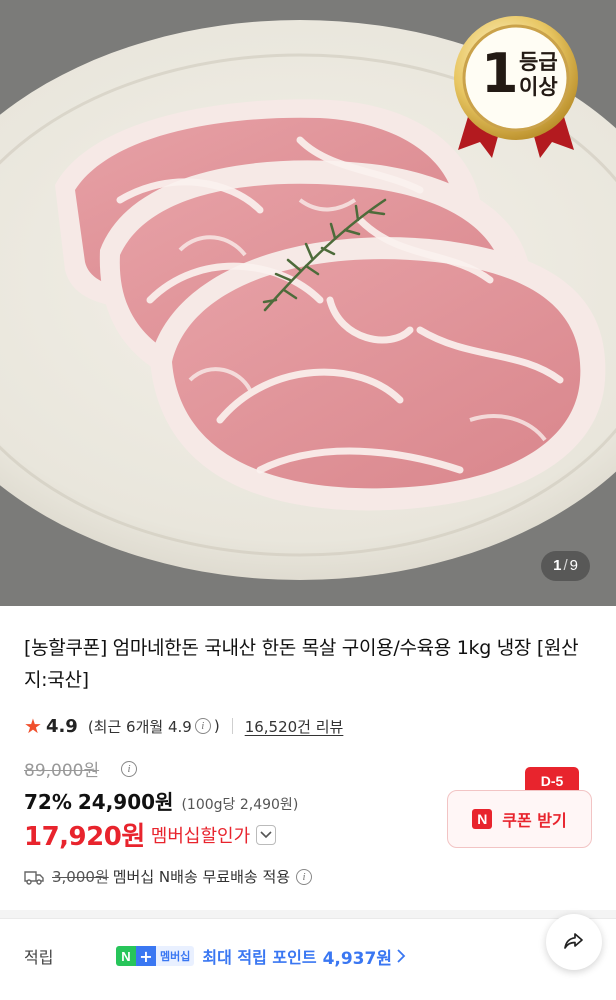 Image resolution: width=616 pixels, height=1000 pixels. Describe the element at coordinates (62, 771) in the screenshot. I see `original-price: 89,000원` at that location.